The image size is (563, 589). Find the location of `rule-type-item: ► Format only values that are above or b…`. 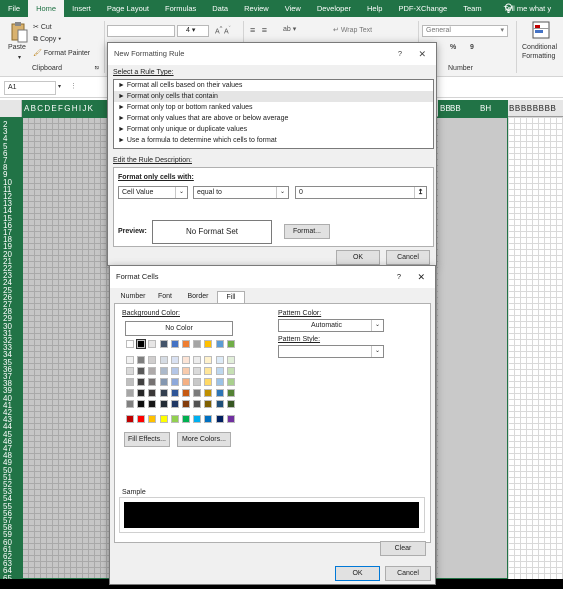

rule-type-item: ► Format only values that are above or b… is located at coordinates (273, 118).